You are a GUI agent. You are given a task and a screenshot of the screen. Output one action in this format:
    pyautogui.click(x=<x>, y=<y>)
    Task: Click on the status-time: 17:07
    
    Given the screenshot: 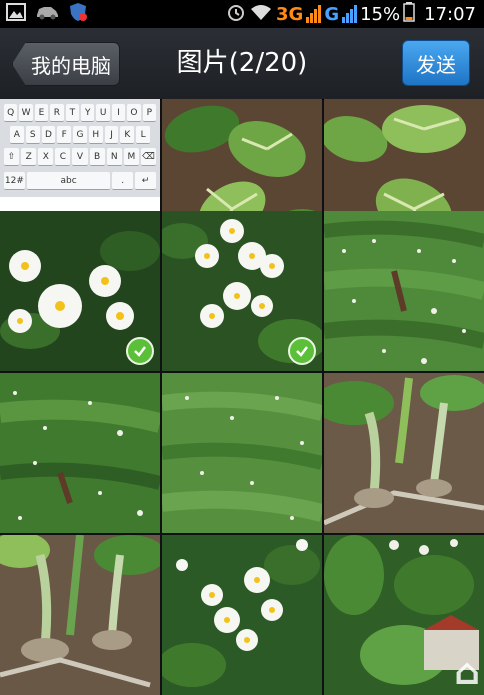 What is the action you would take?
    pyautogui.click(x=450, y=14)
    